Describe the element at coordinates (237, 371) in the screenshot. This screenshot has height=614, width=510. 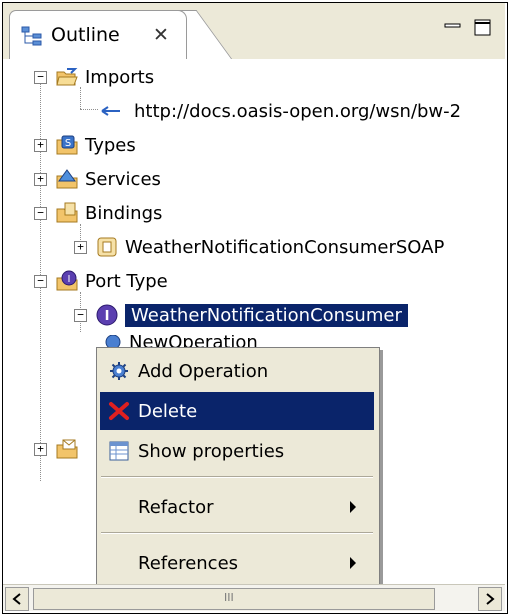
I see `menu-item-add-operation: Add Operation` at that location.